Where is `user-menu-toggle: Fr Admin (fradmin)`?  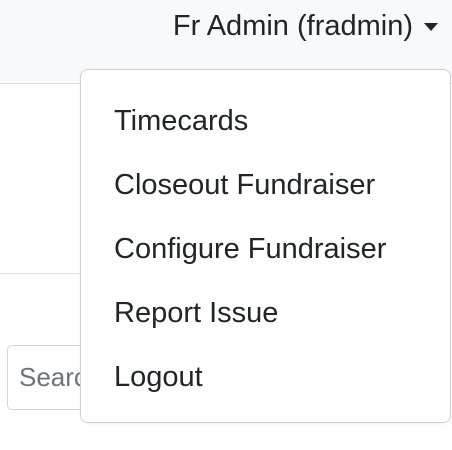 user-menu-toggle: Fr Admin (fradmin) is located at coordinates (305, 26).